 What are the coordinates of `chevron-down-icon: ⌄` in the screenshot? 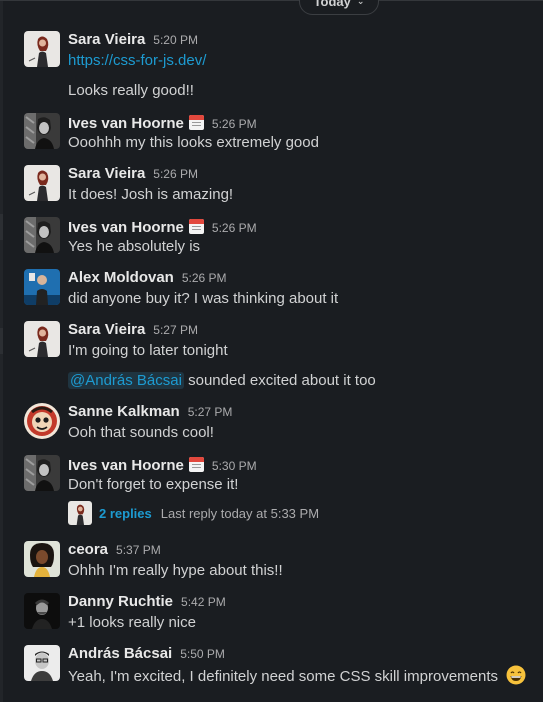 It's located at (360, 3).